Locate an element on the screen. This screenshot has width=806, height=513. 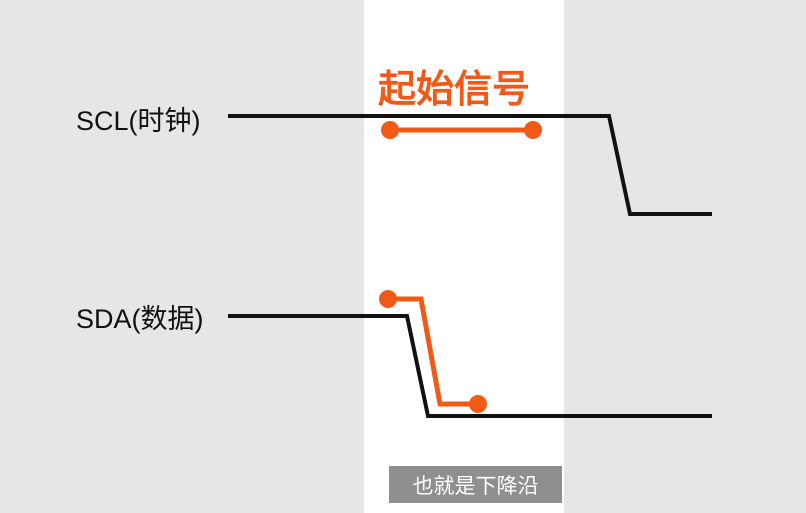
sda-marker-end-dot is located at coordinates (478, 404).